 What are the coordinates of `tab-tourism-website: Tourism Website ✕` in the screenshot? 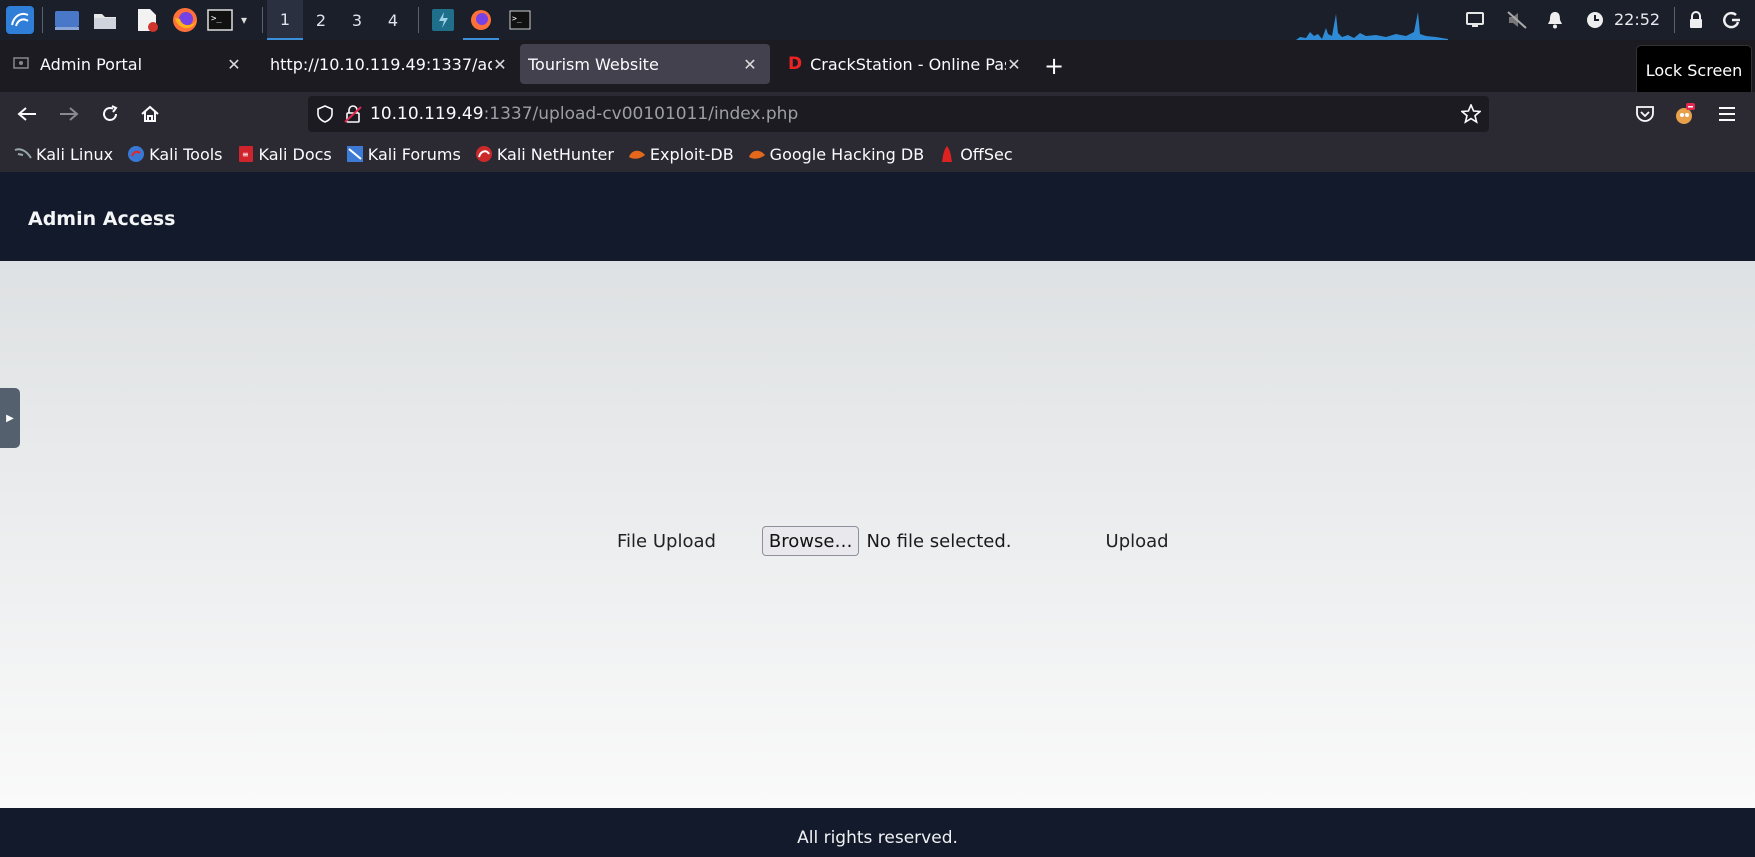 It's located at (645, 64).